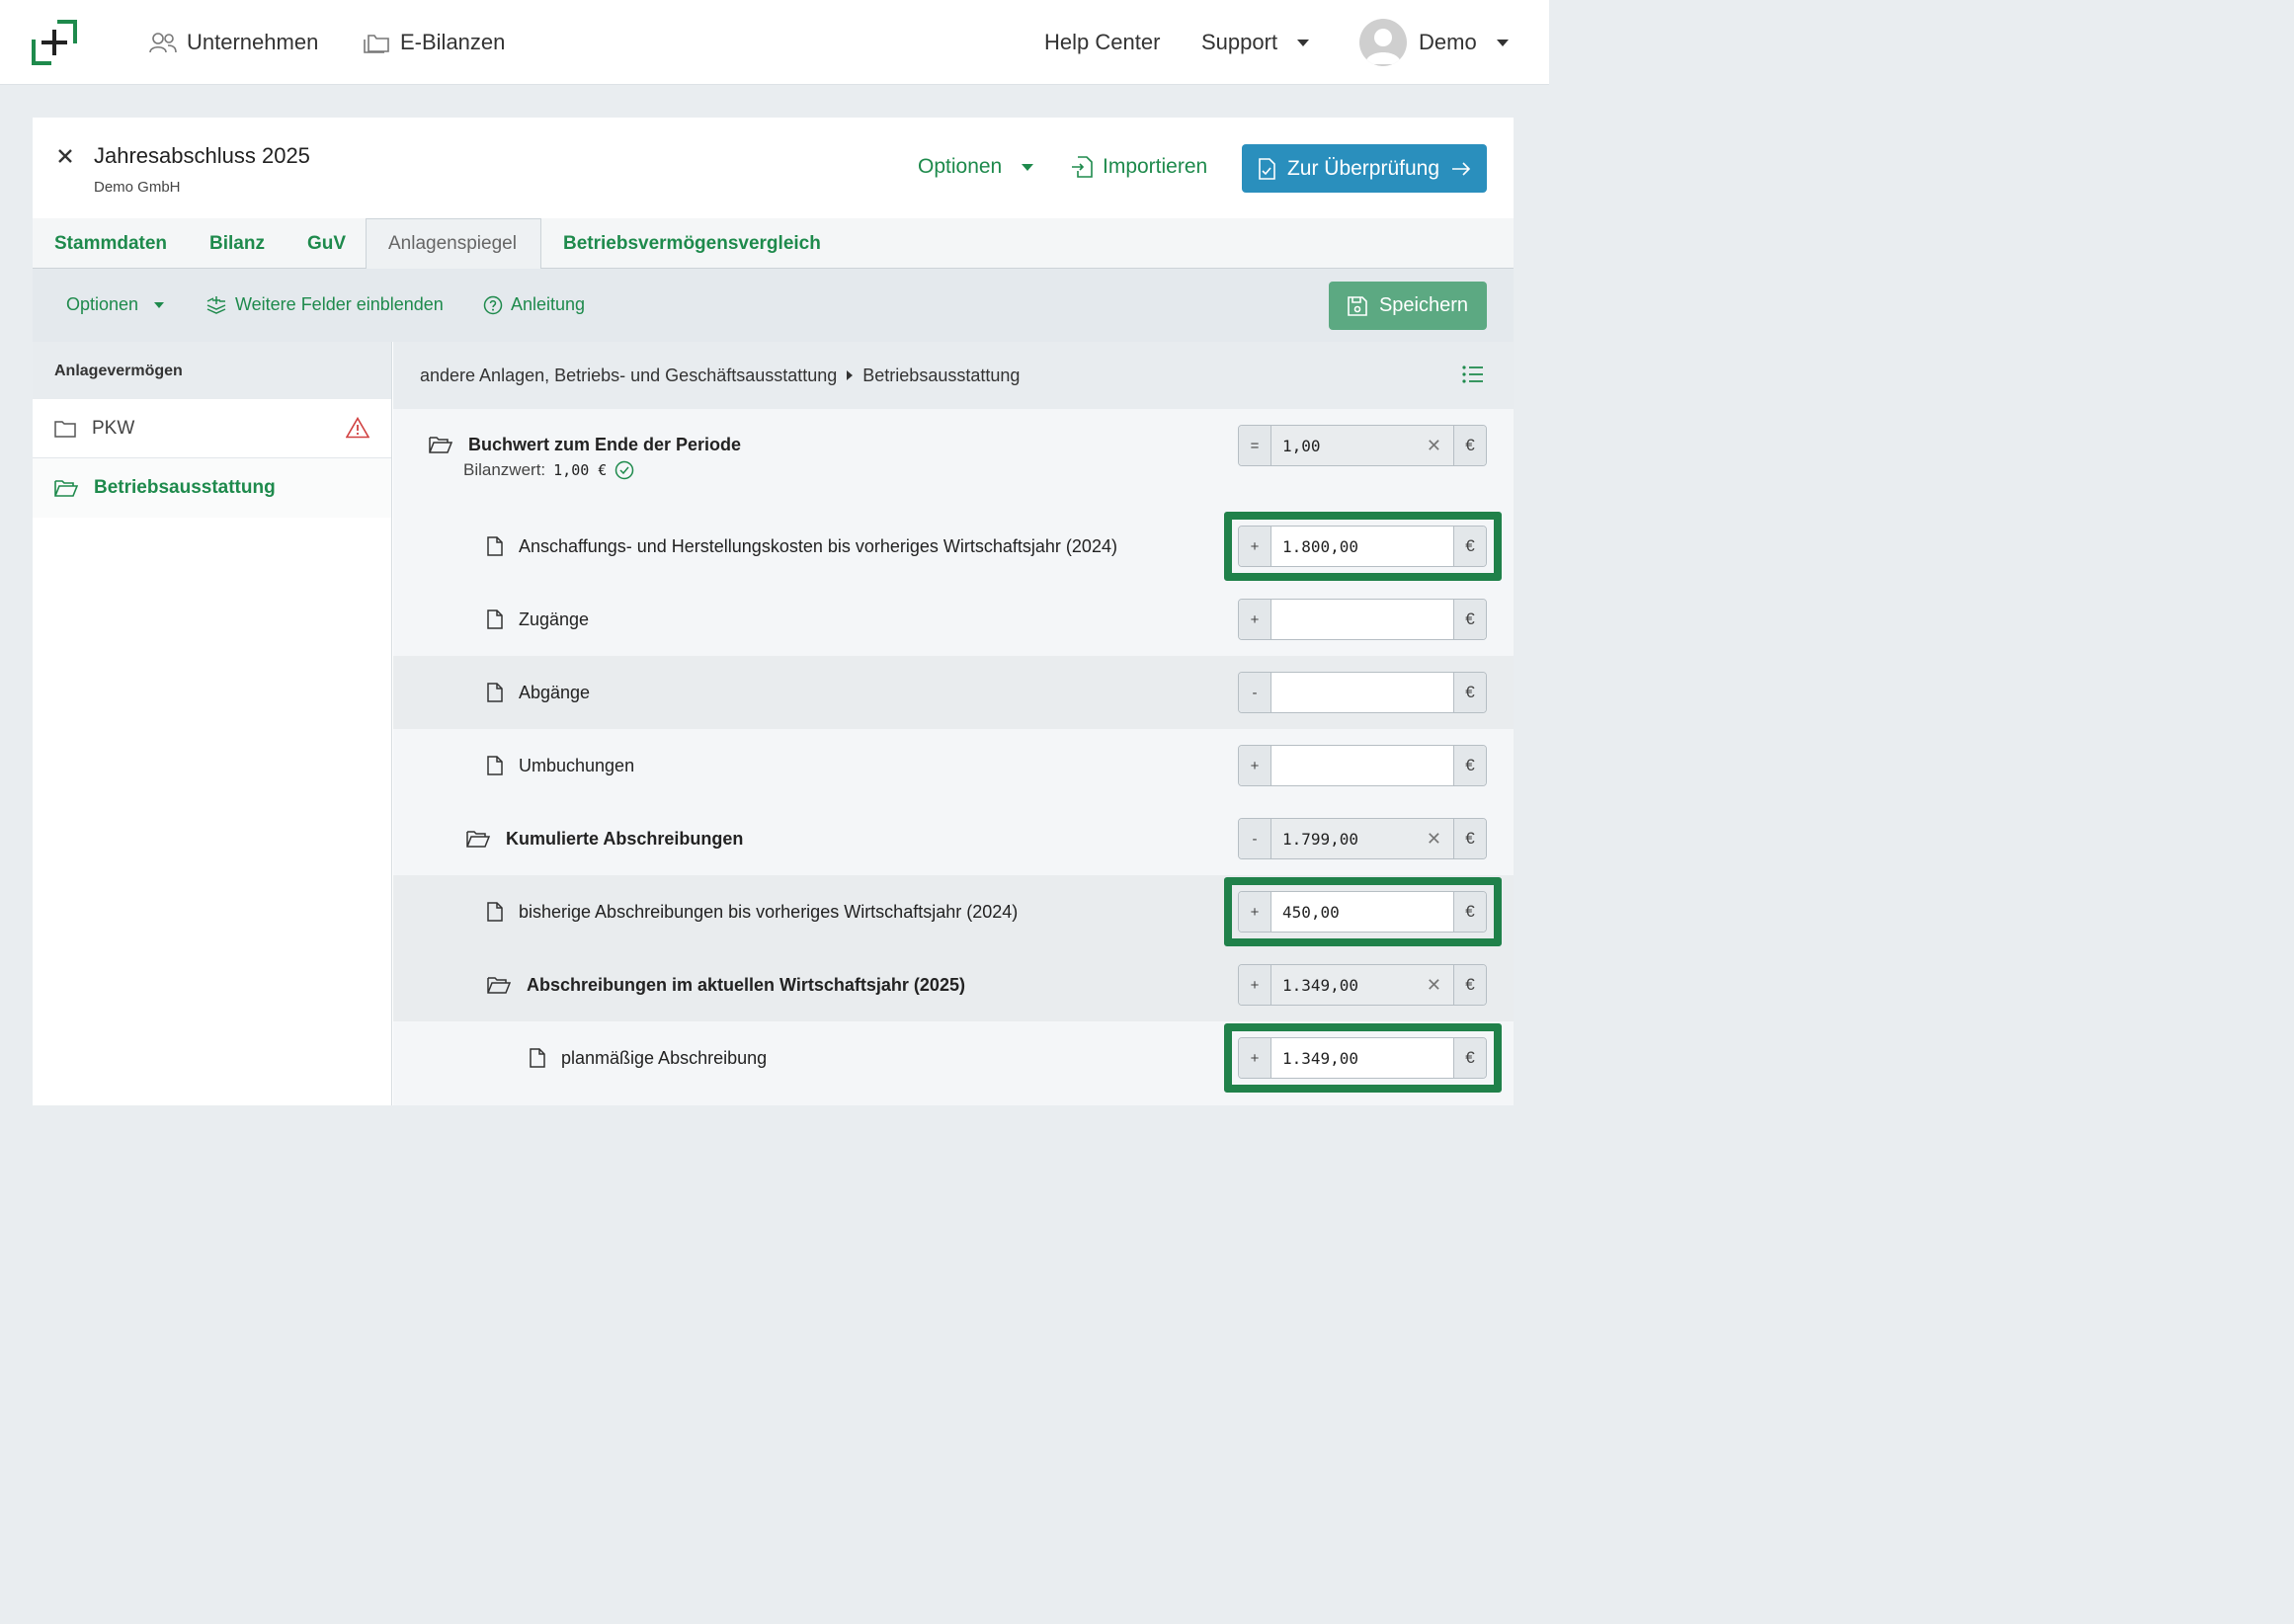 This screenshot has width=2294, height=1624. I want to click on review-button: Zur Überprüfung, so click(1364, 168).